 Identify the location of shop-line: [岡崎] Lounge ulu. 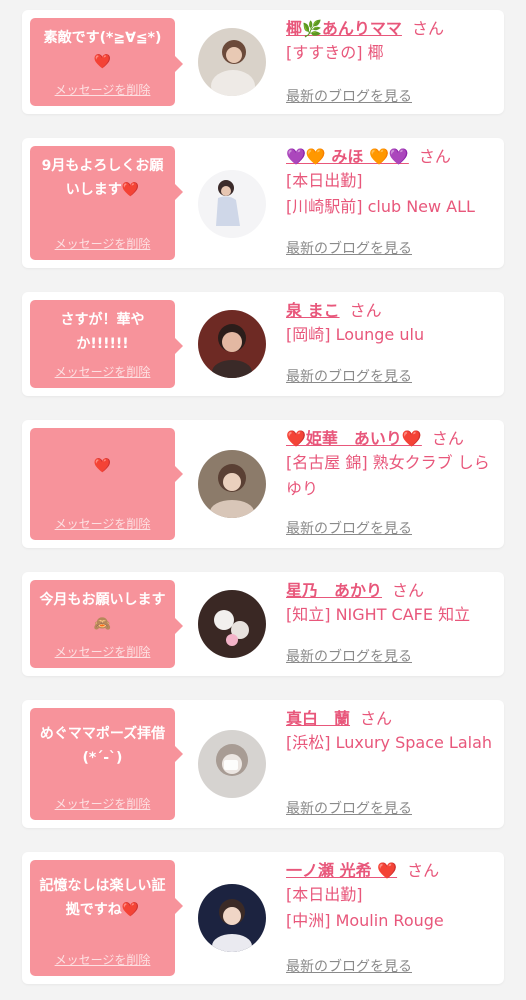
(355, 334).